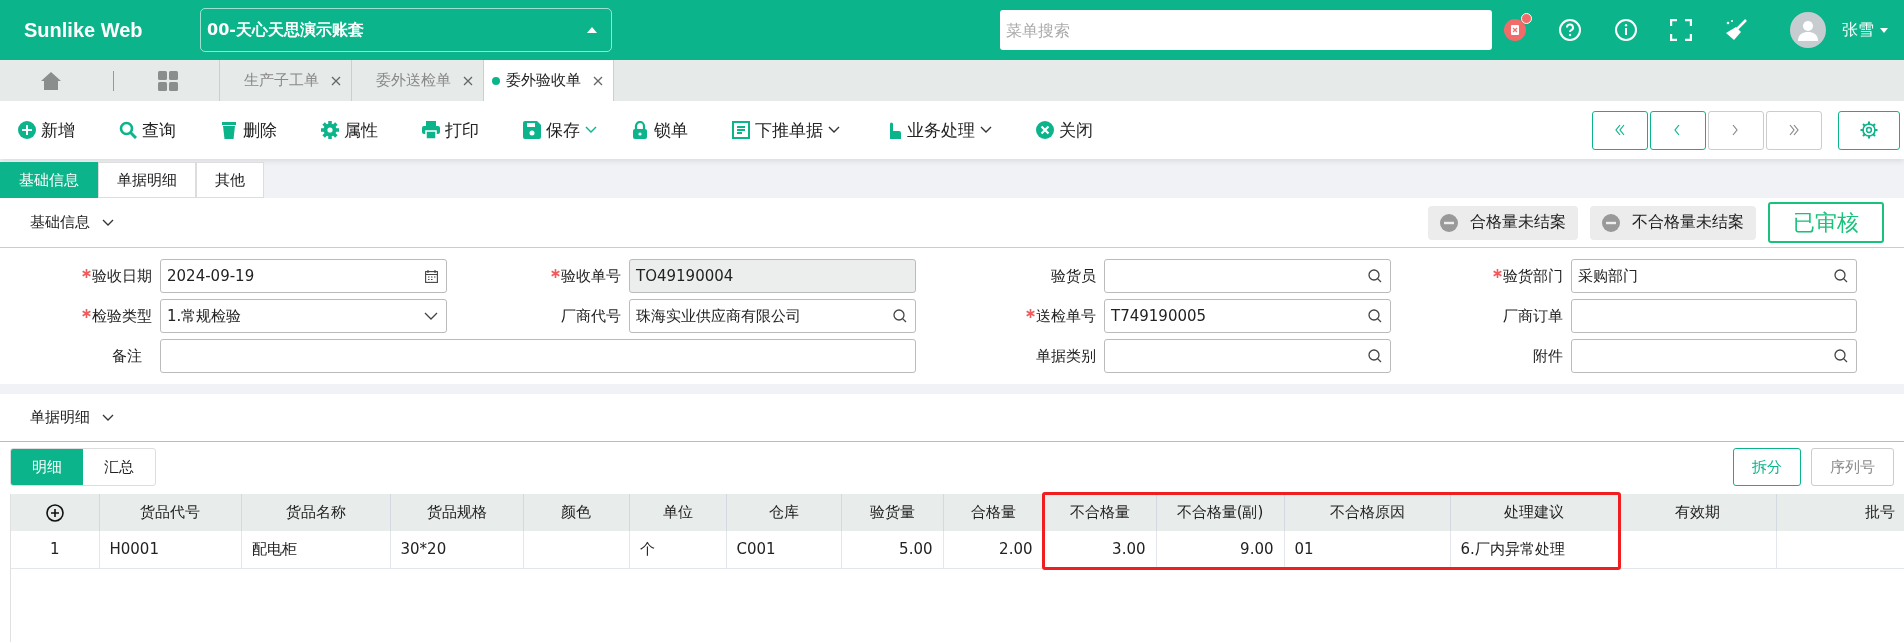 The width and height of the screenshot is (1904, 642). What do you see at coordinates (230, 180) in the screenshot?
I see `form-tab: 其他` at bounding box center [230, 180].